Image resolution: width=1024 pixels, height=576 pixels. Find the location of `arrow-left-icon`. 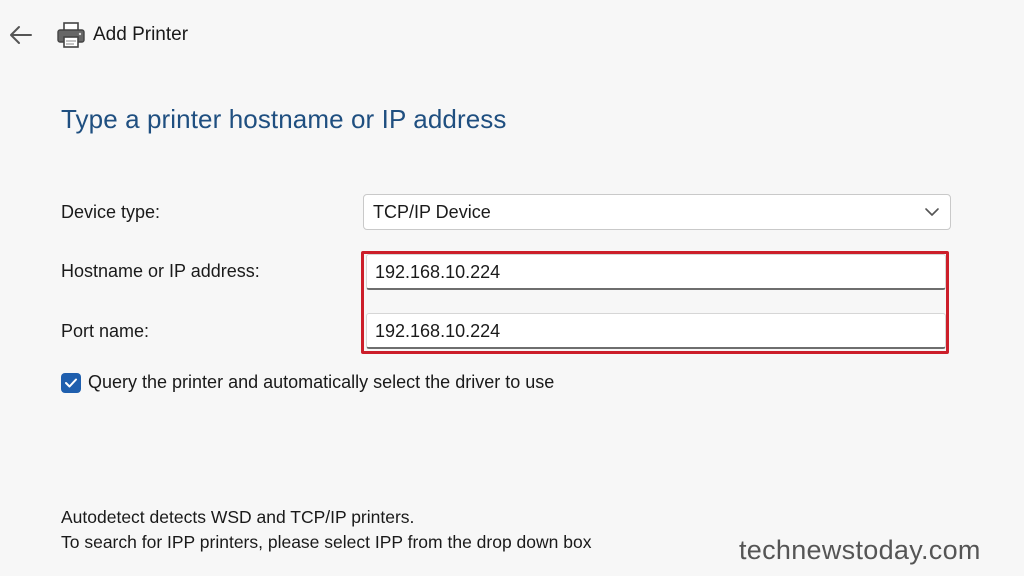

arrow-left-icon is located at coordinates (21, 35).